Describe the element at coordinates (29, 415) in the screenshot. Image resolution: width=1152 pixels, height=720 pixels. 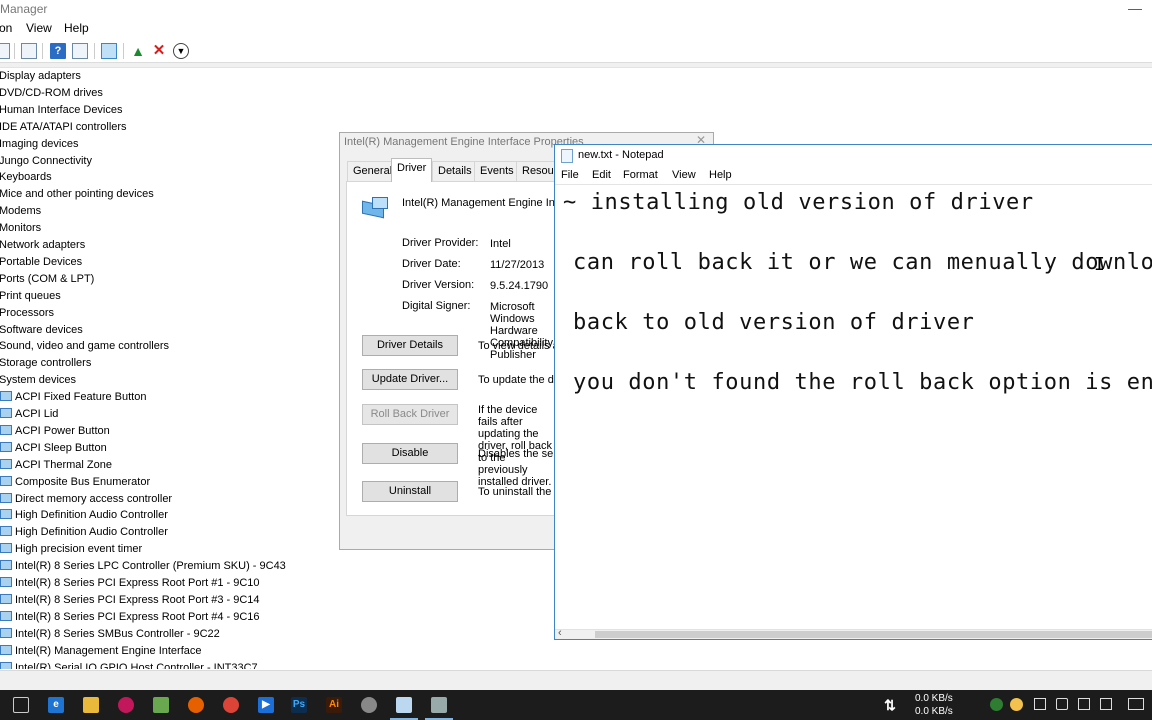
I see `tree-device: ACPI Lid` at that location.